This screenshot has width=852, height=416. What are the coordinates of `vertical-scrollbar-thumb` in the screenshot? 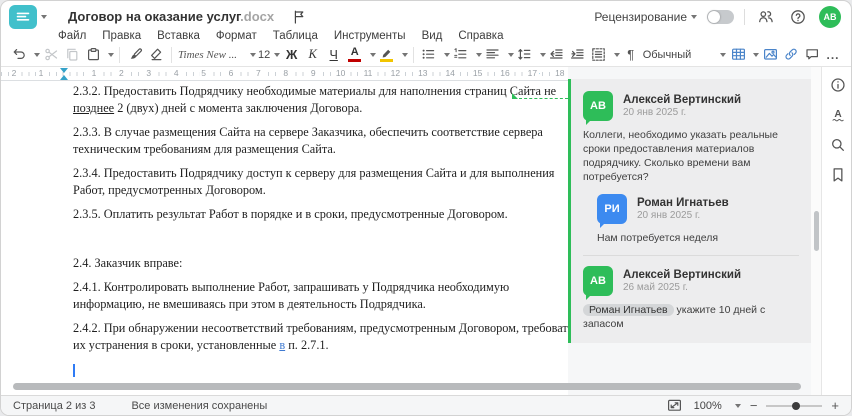 It's located at (816, 231).